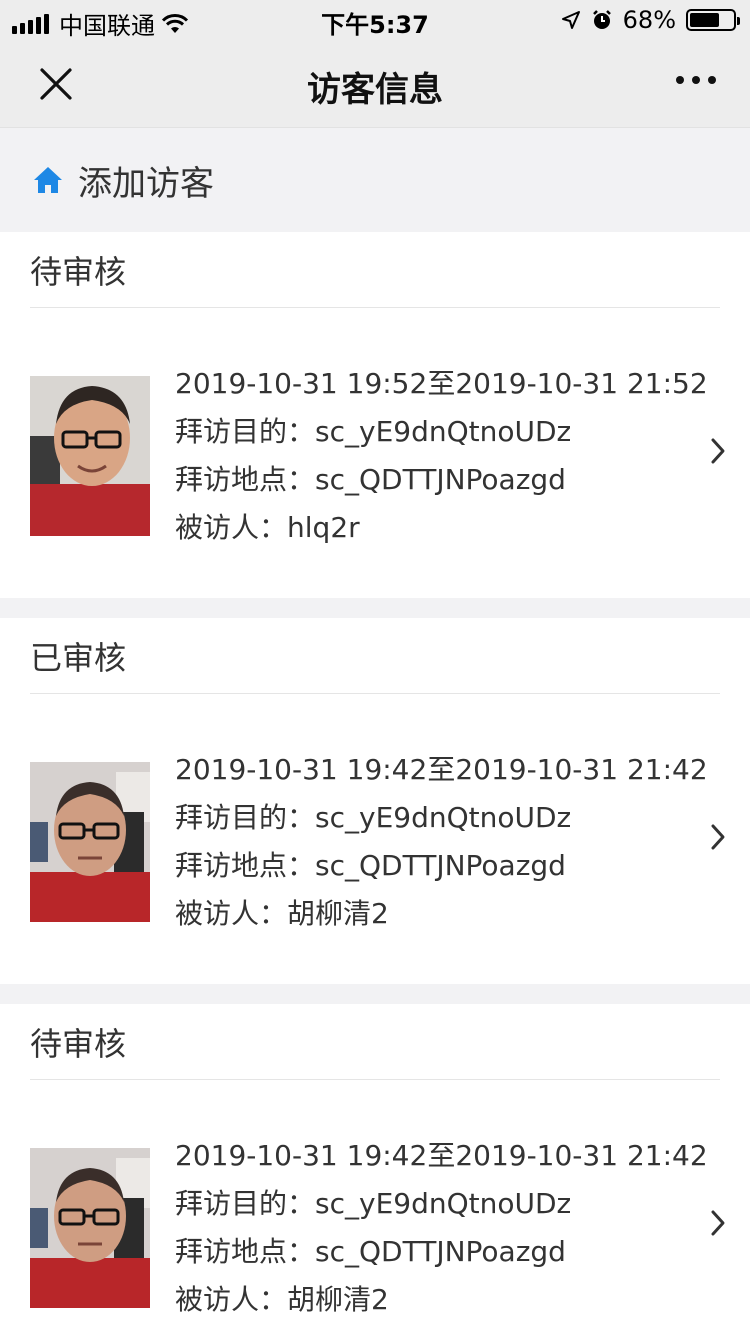 The image size is (750, 1334). Describe the element at coordinates (696, 80) in the screenshot. I see `more-options-icon` at that location.